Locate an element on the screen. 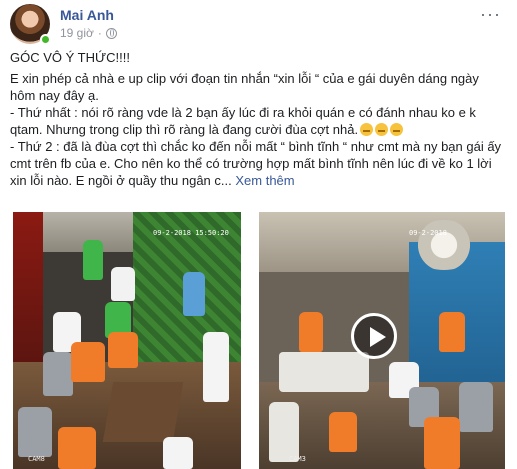 This screenshot has height=469, width=517. play-icon is located at coordinates (378, 337).